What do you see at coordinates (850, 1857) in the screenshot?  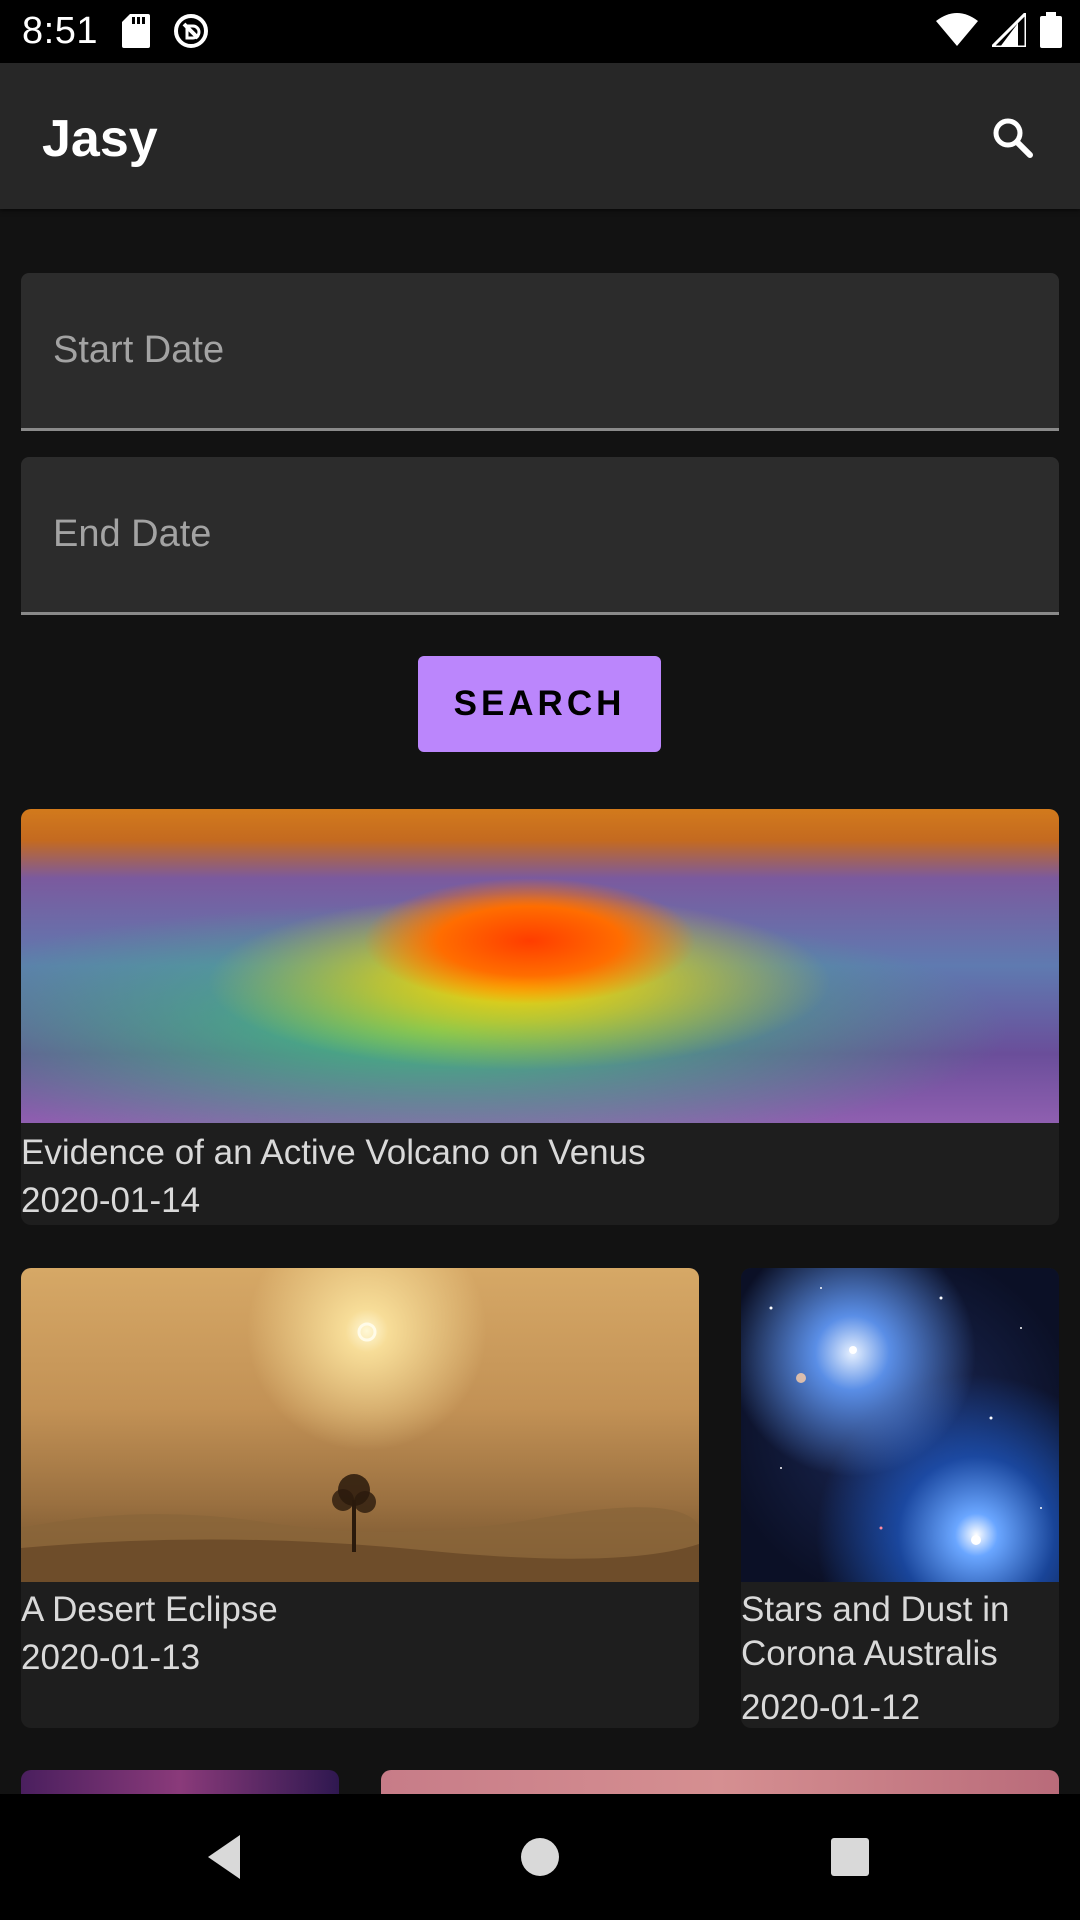 I see `recents-icon` at bounding box center [850, 1857].